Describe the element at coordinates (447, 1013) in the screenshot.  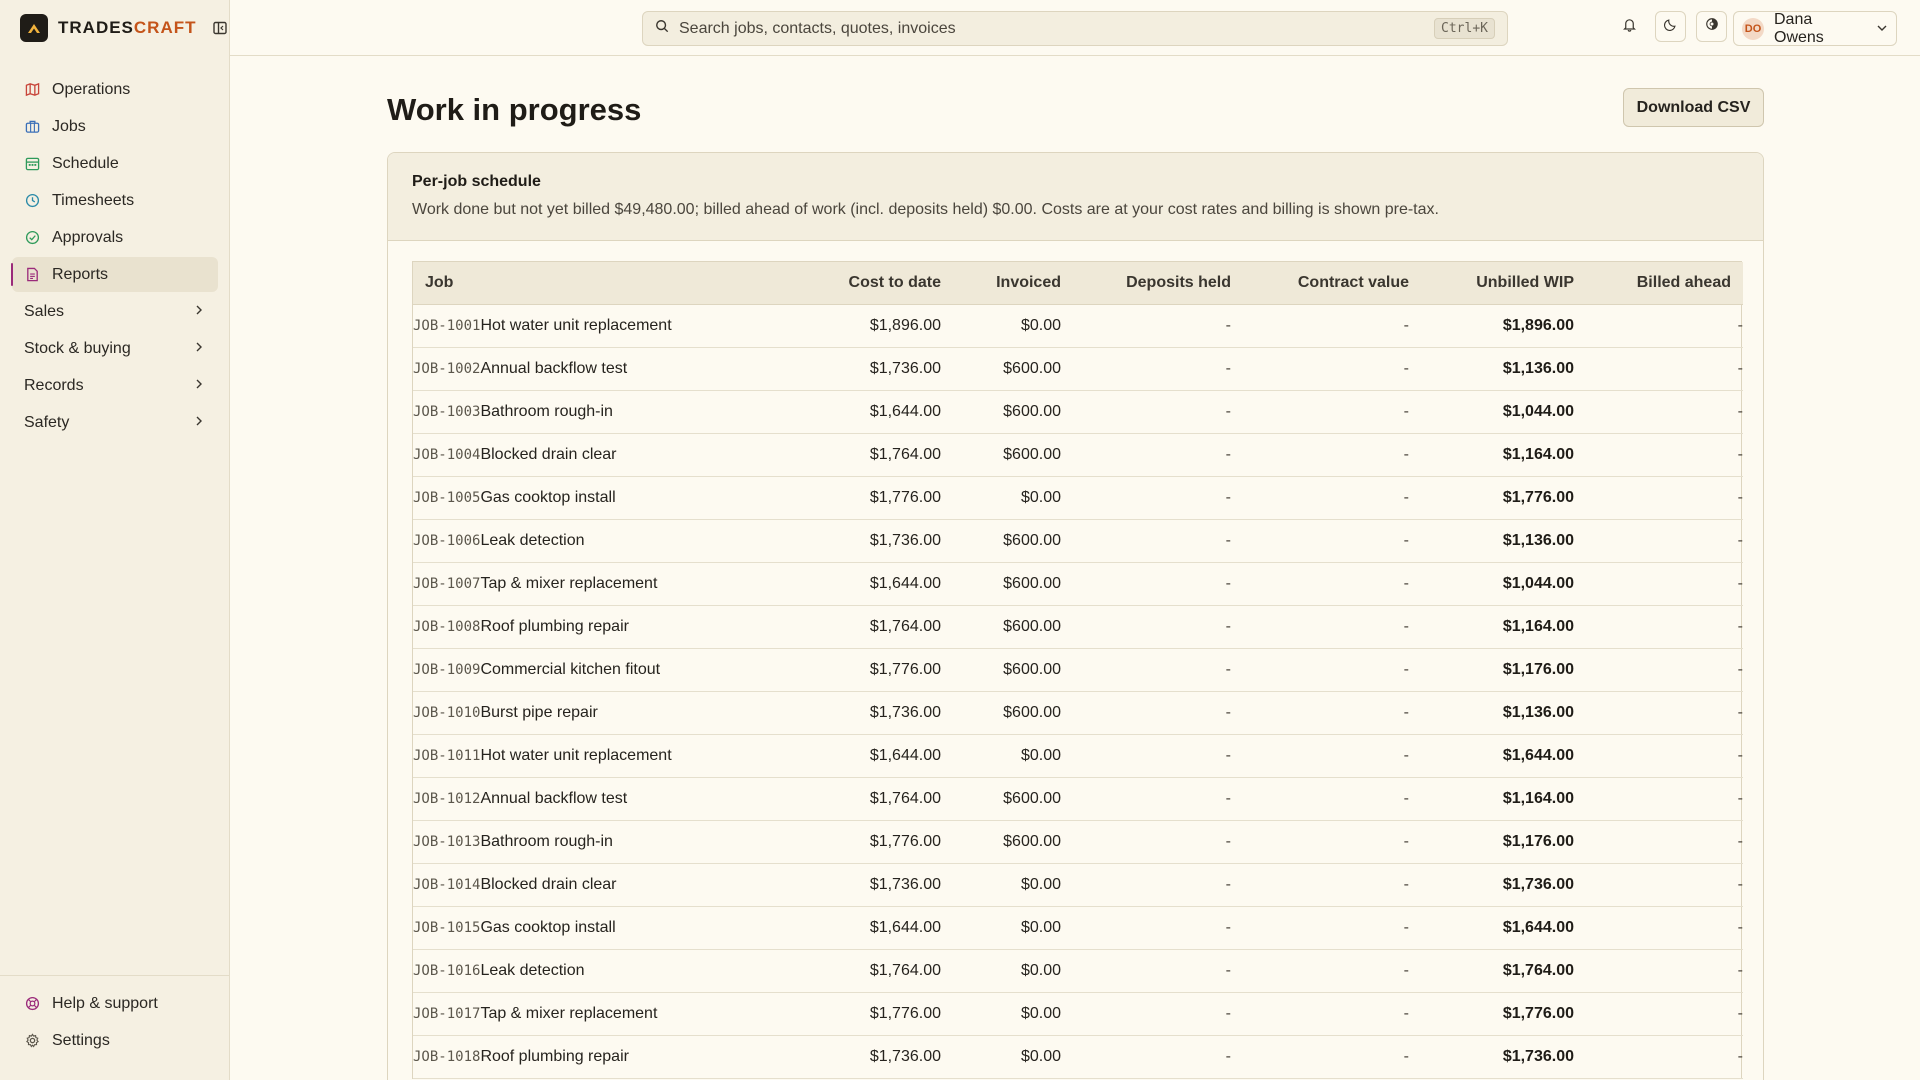
I see `job-id: JOB-1017` at that location.